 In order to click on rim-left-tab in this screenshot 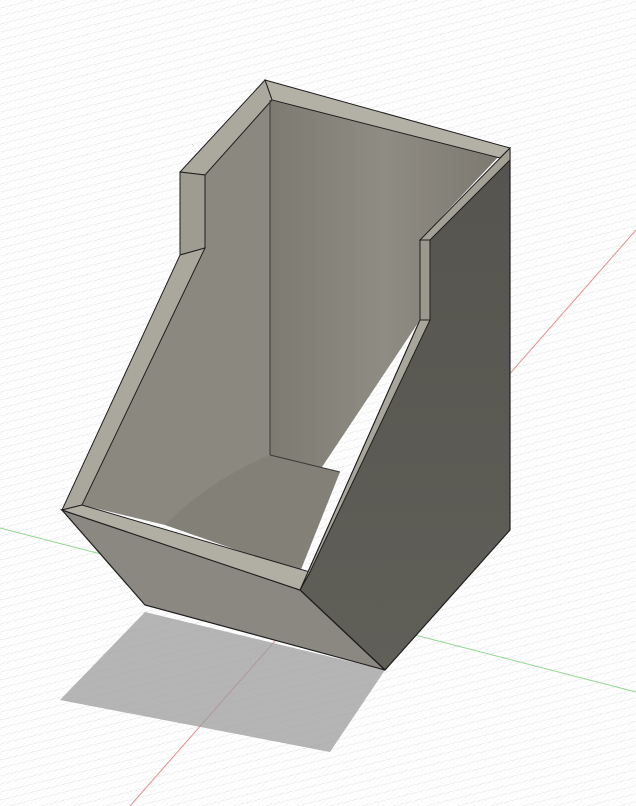, I will do `click(192, 213)`.